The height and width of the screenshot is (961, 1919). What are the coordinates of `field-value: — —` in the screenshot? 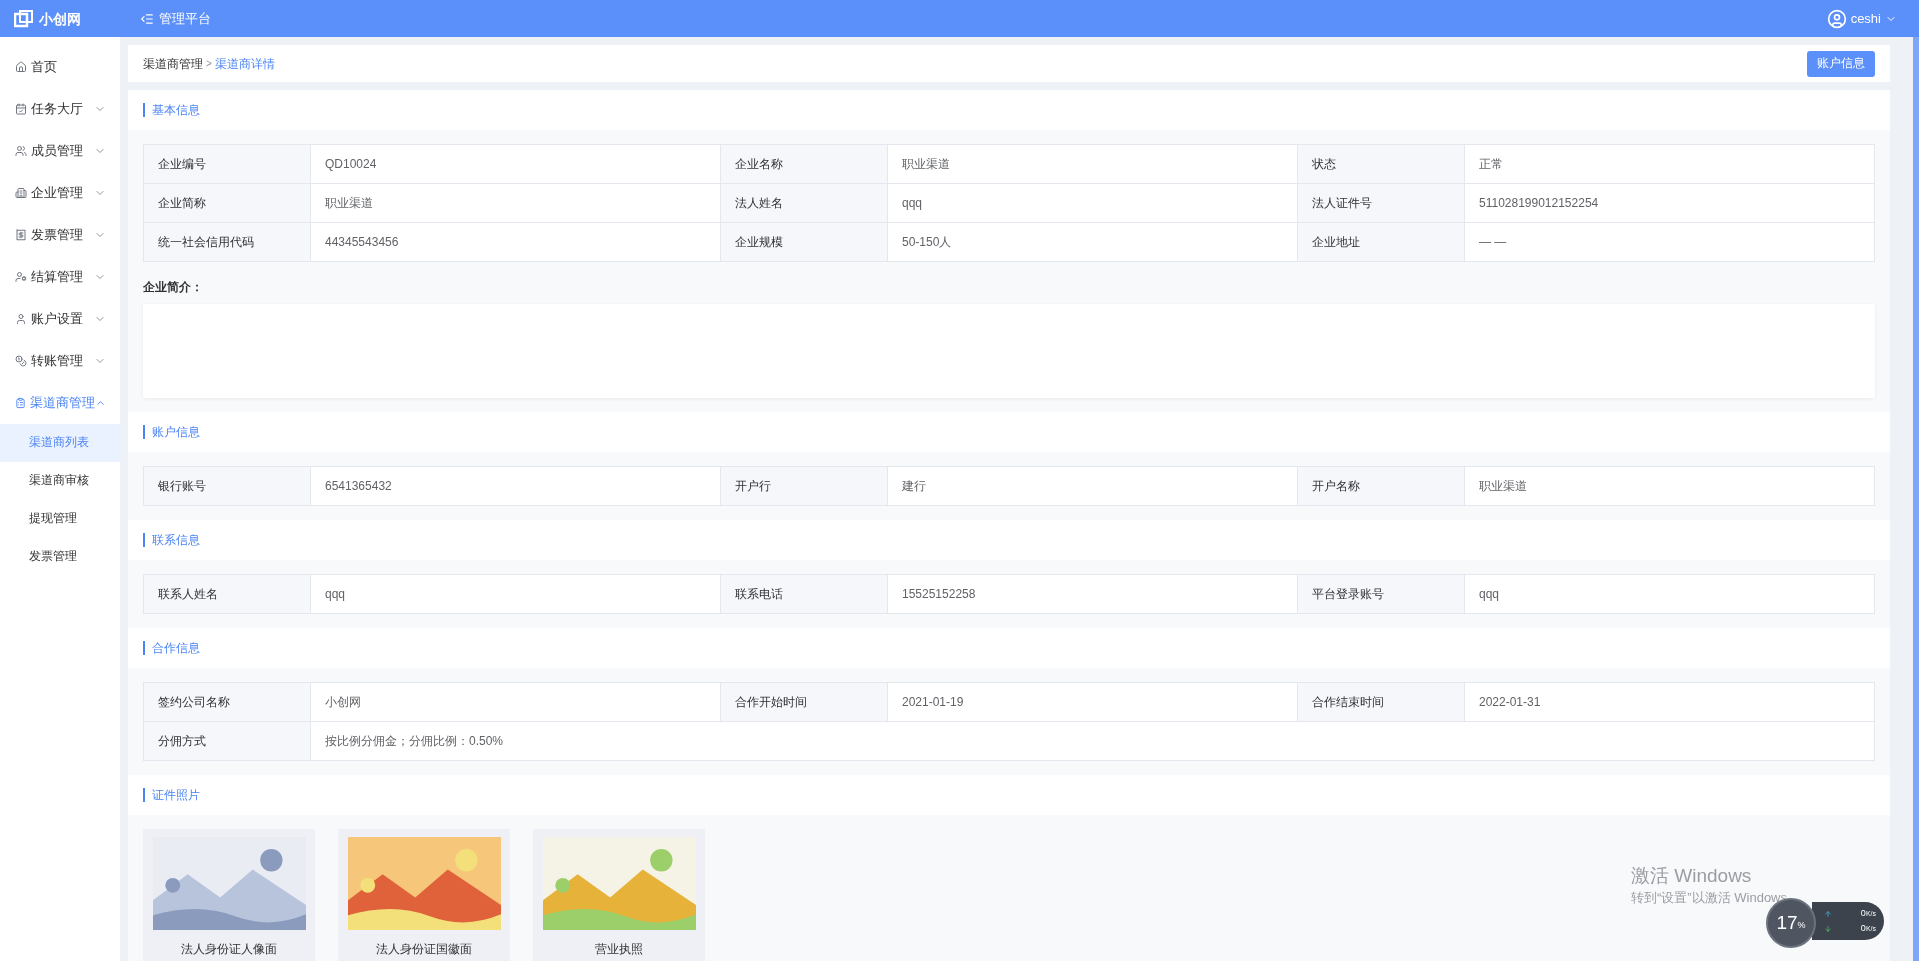 It's located at (1670, 242).